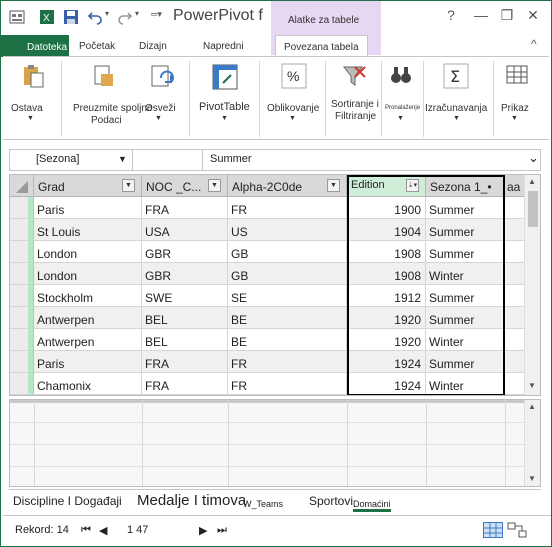 The image size is (552, 547). What do you see at coordinates (191, 500) in the screenshot?
I see `sheet-tab-medalje: Medalje I timova` at bounding box center [191, 500].